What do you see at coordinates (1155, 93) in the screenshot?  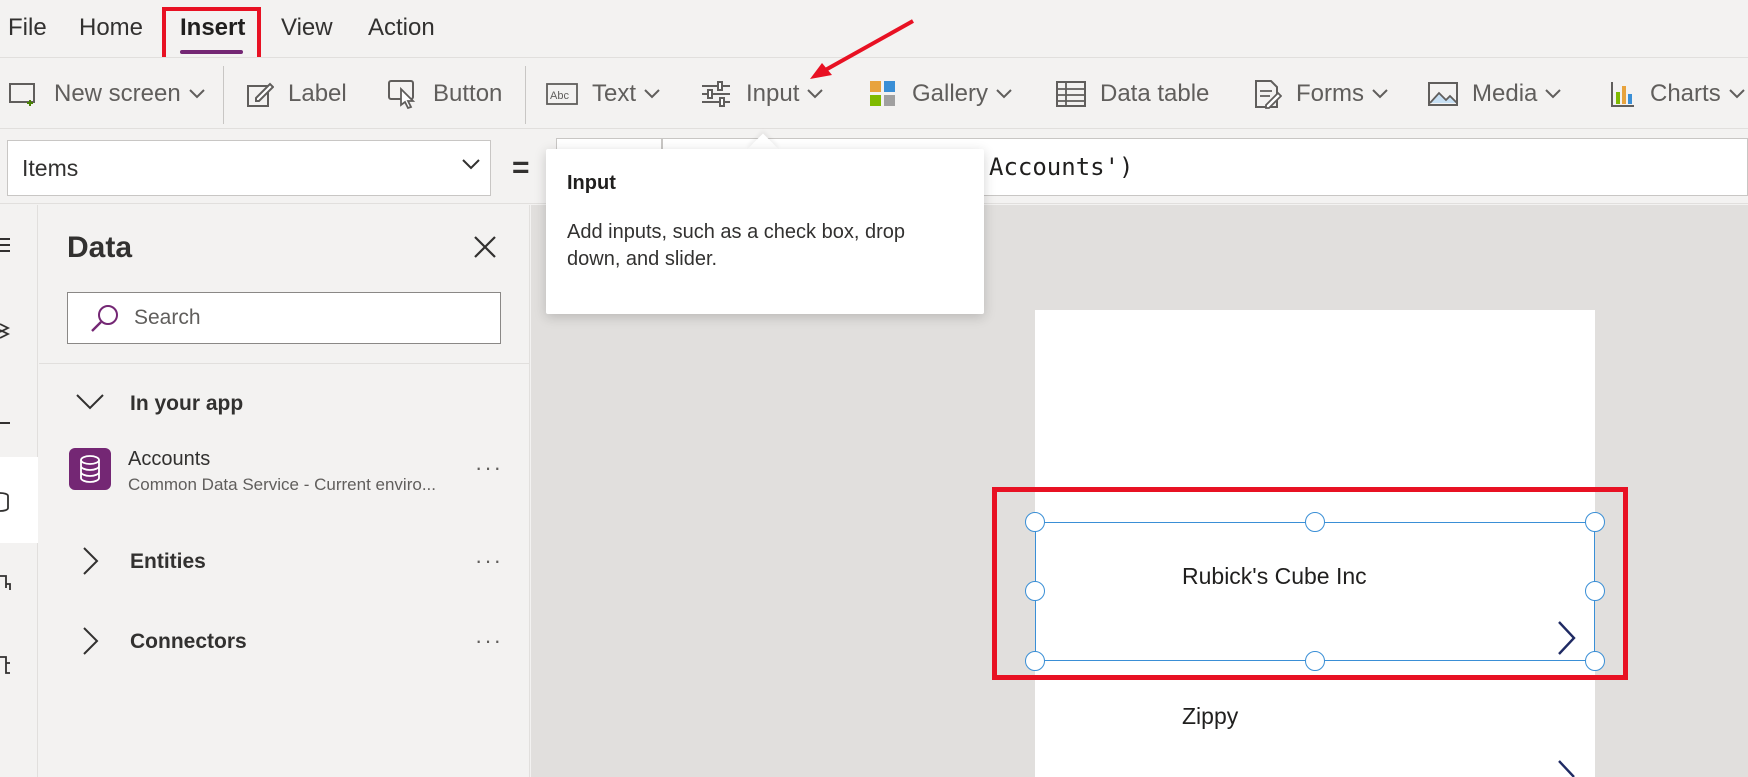 I see `data-table-label: Data table` at bounding box center [1155, 93].